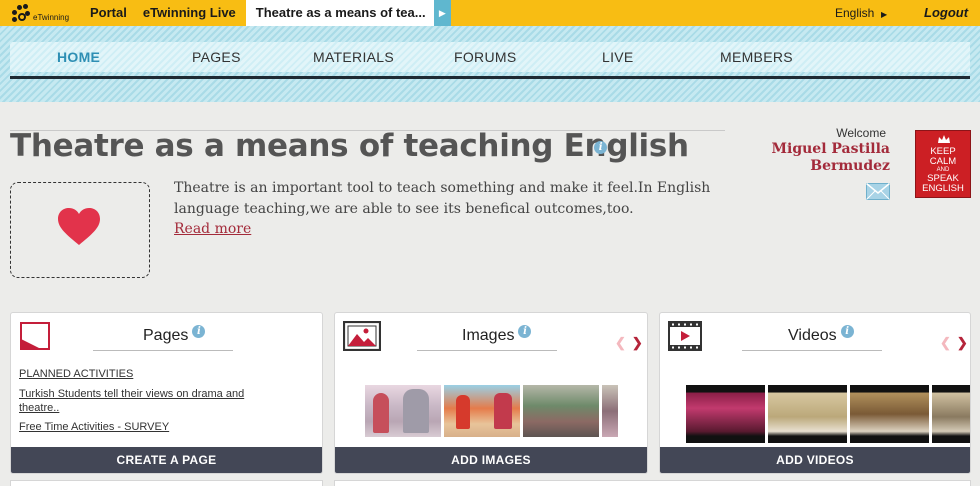  What do you see at coordinates (861, 133) in the screenshot?
I see `welcome-label: Welcome` at bounding box center [861, 133].